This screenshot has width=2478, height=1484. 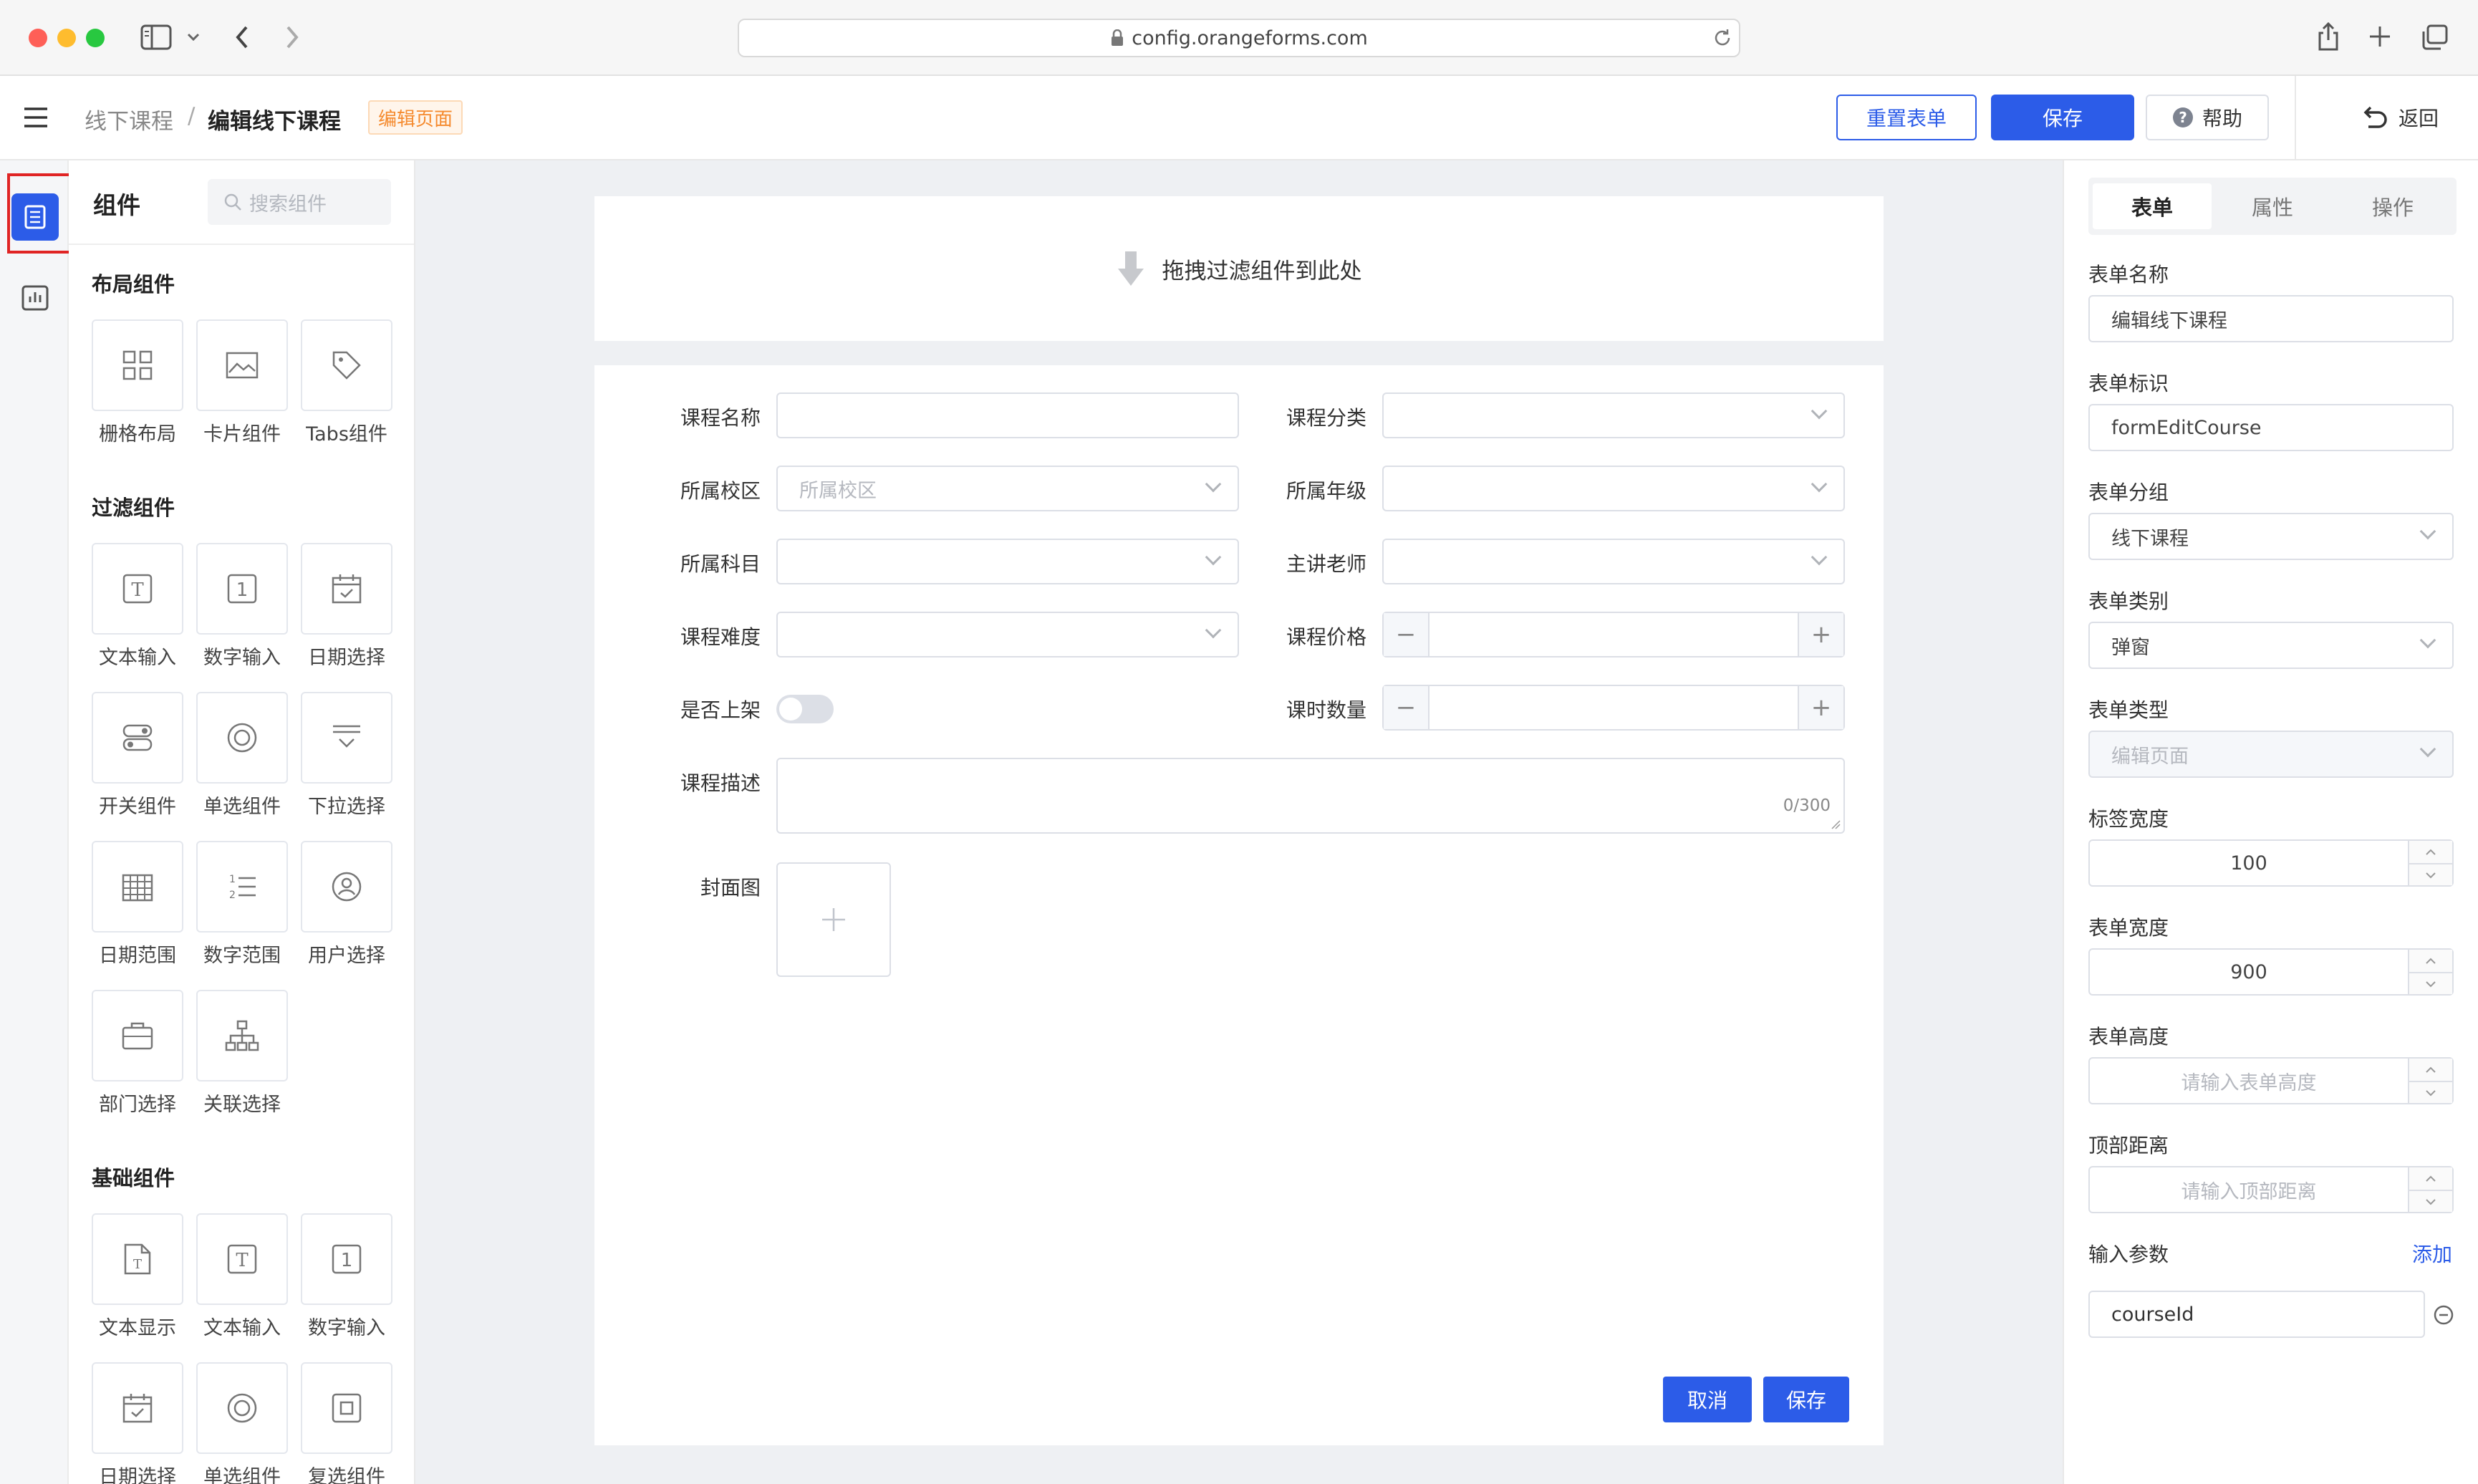 What do you see at coordinates (137, 365) in the screenshot?
I see `component-grid-layout` at bounding box center [137, 365].